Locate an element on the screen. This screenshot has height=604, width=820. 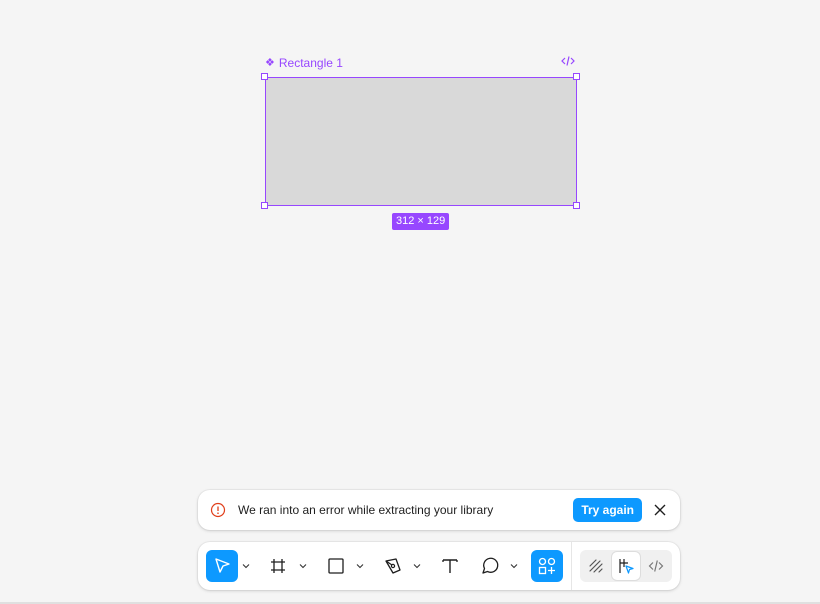
code-icon-svg is located at coordinates (568, 61).